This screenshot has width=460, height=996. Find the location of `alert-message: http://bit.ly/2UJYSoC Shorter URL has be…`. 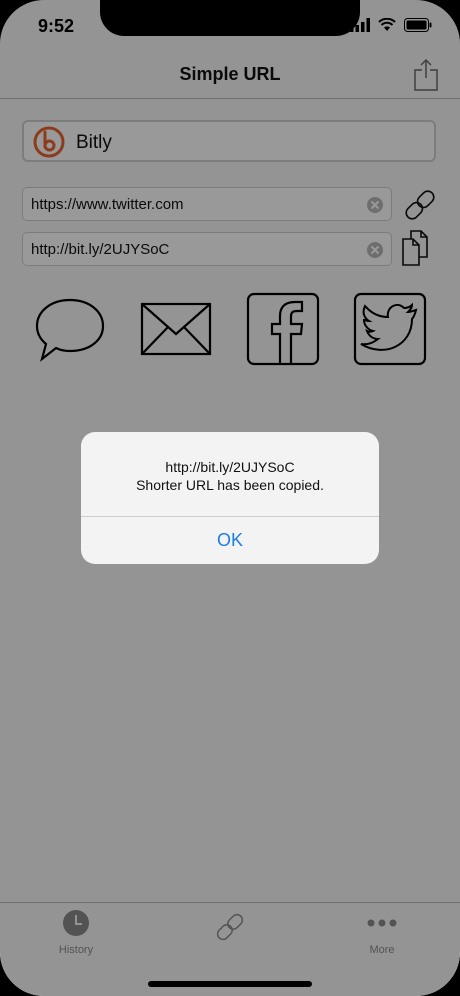

alert-message: http://bit.ly/2UJYSoC Shorter URL has be… is located at coordinates (230, 476).